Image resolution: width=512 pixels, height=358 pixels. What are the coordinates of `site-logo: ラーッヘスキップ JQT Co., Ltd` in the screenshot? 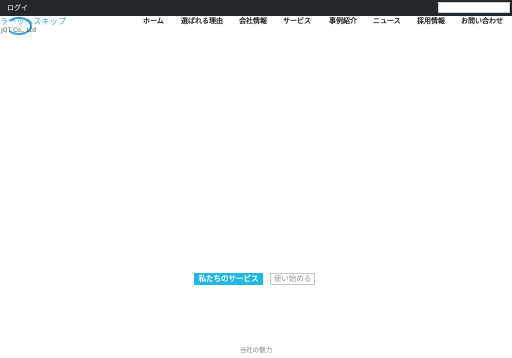 It's located at (40, 26).